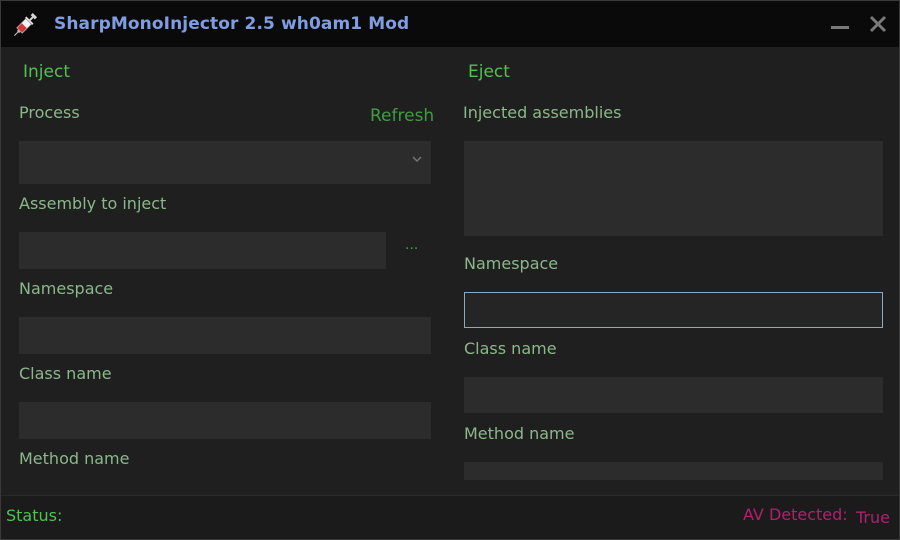  What do you see at coordinates (74, 458) in the screenshot?
I see `inject-method-label: Method name` at bounding box center [74, 458].